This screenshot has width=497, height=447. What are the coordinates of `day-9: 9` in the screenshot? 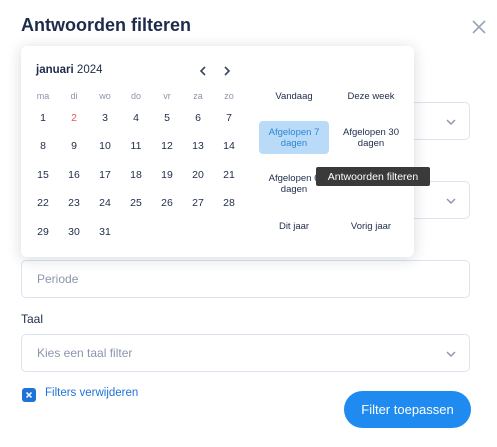 It's located at (74, 146).